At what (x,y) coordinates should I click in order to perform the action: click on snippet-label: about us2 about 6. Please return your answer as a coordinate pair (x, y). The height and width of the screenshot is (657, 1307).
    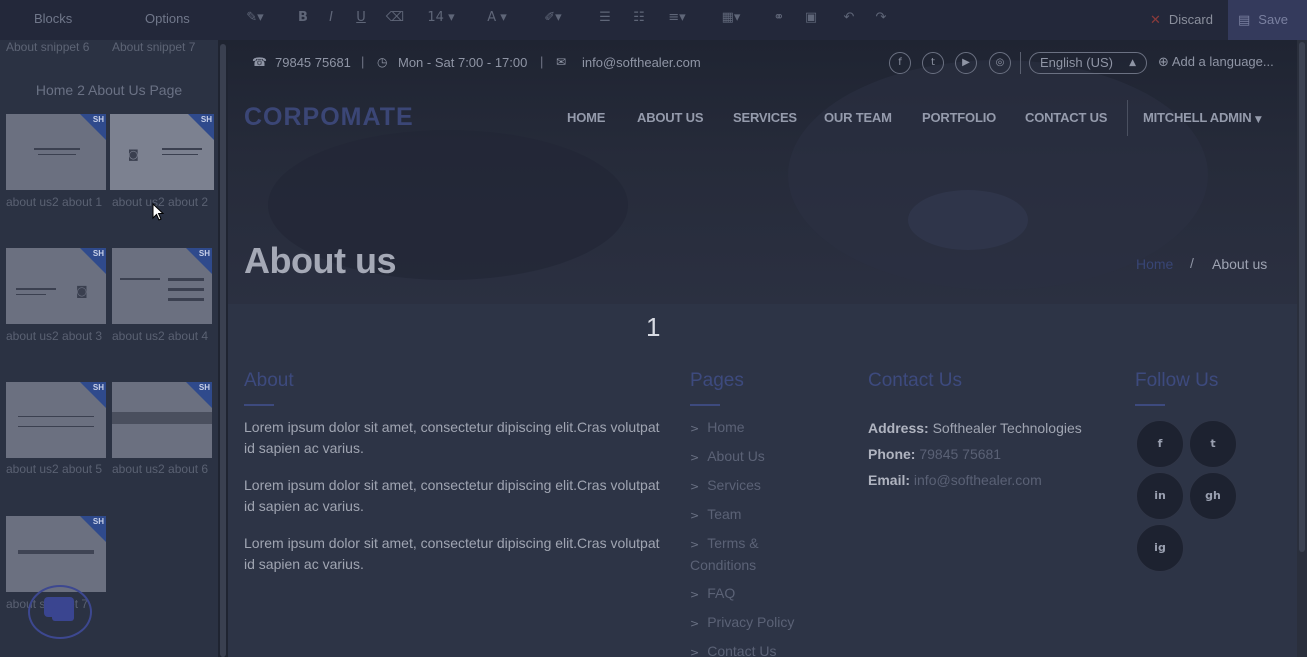
    Looking at the image, I should click on (160, 469).